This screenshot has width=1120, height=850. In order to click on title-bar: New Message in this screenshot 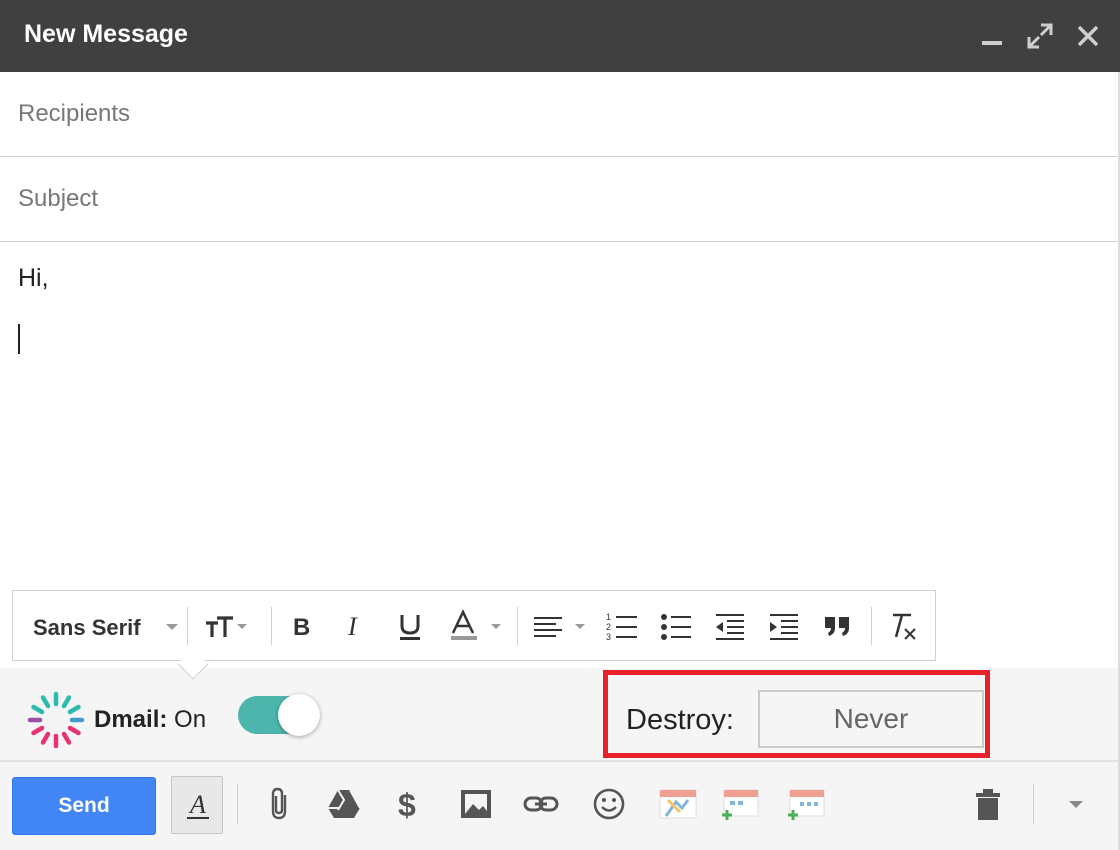, I will do `click(560, 36)`.